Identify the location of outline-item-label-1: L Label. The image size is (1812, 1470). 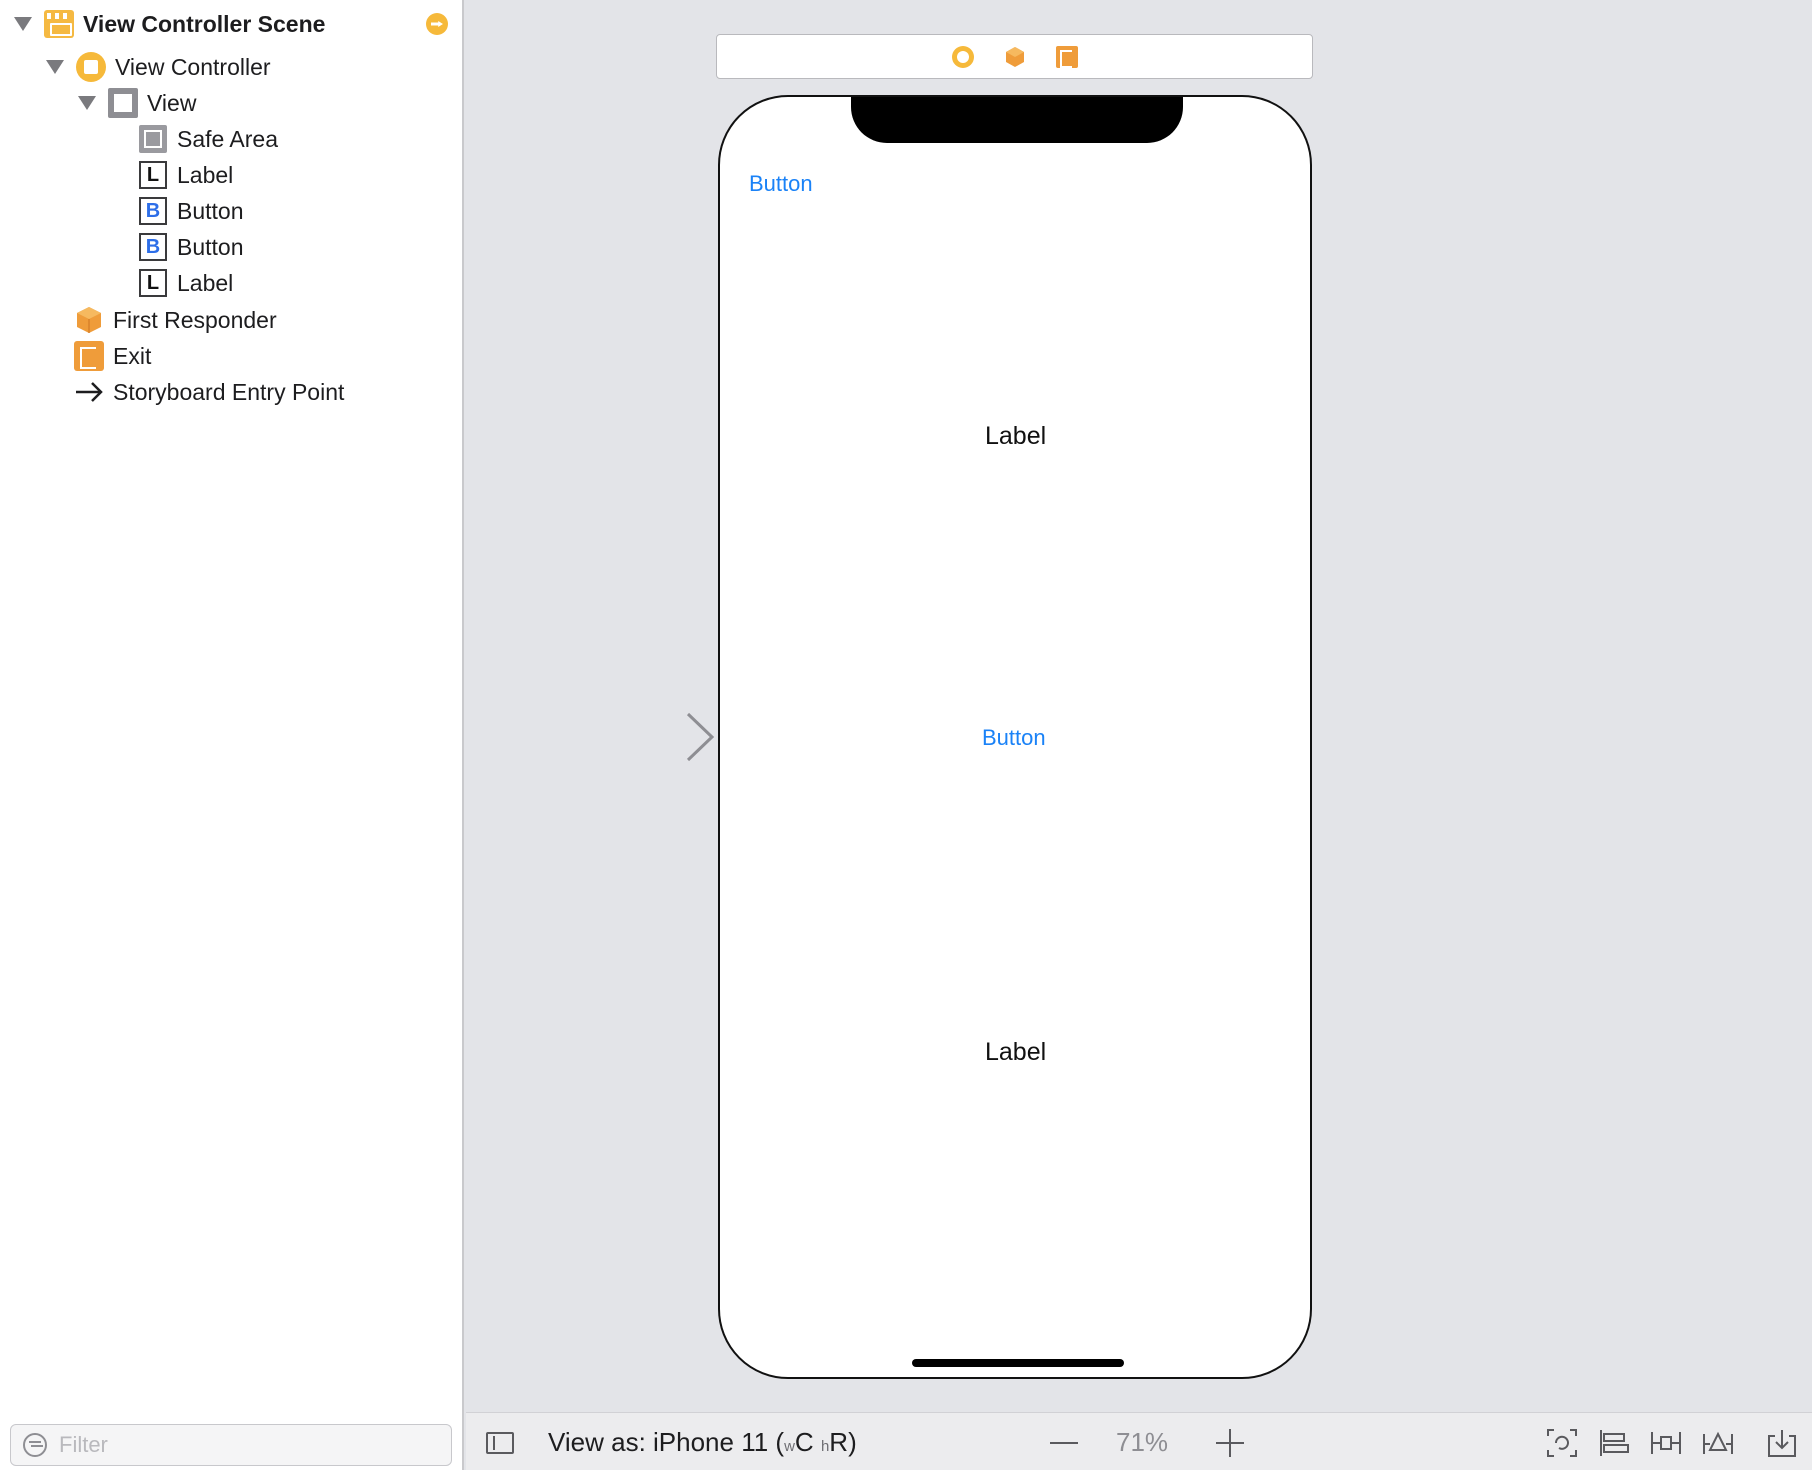
(185, 175).